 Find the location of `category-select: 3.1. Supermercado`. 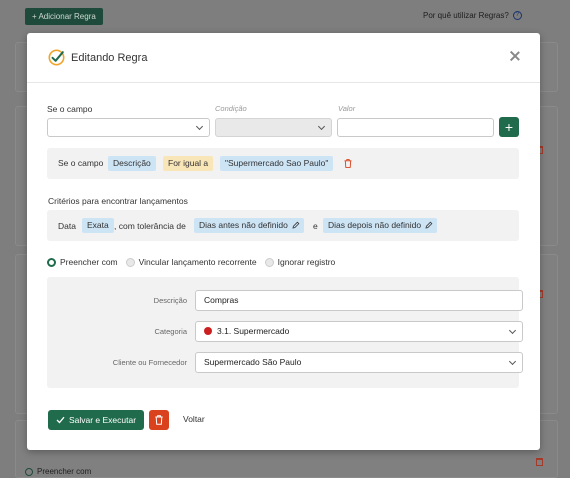

category-select: 3.1. Supermercado is located at coordinates (359, 331).